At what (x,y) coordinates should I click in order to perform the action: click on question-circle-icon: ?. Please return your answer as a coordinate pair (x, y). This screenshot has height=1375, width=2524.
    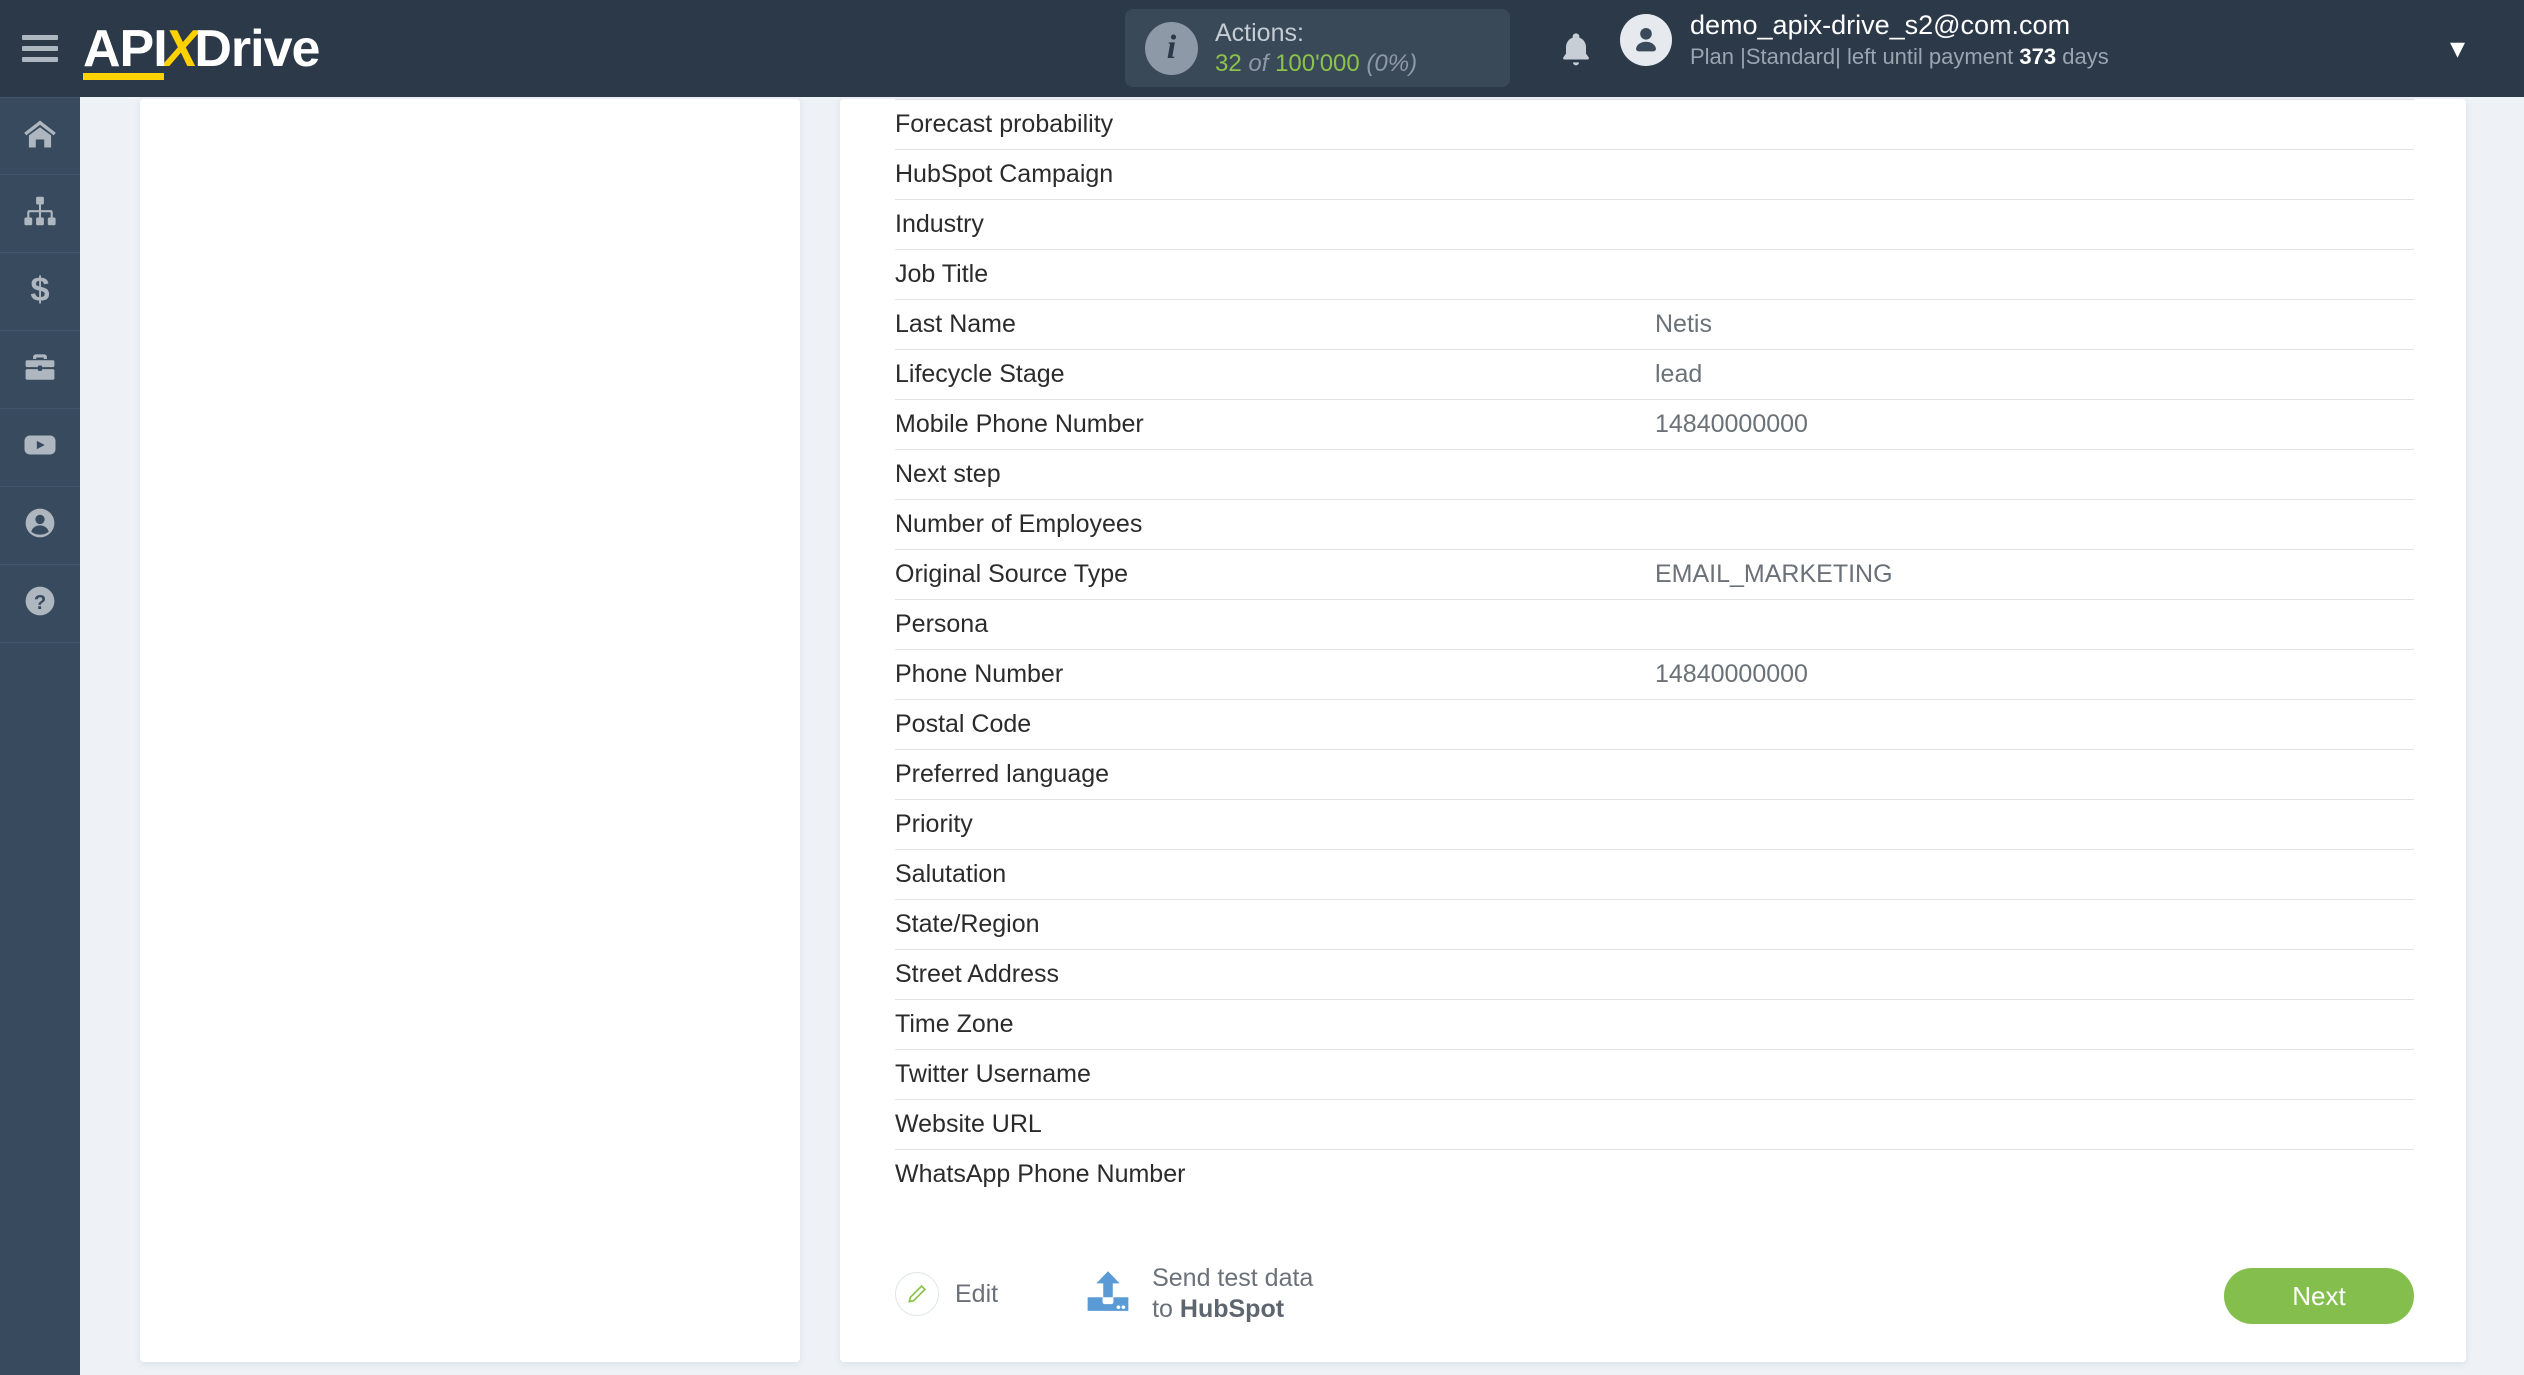
    Looking at the image, I should click on (40, 603).